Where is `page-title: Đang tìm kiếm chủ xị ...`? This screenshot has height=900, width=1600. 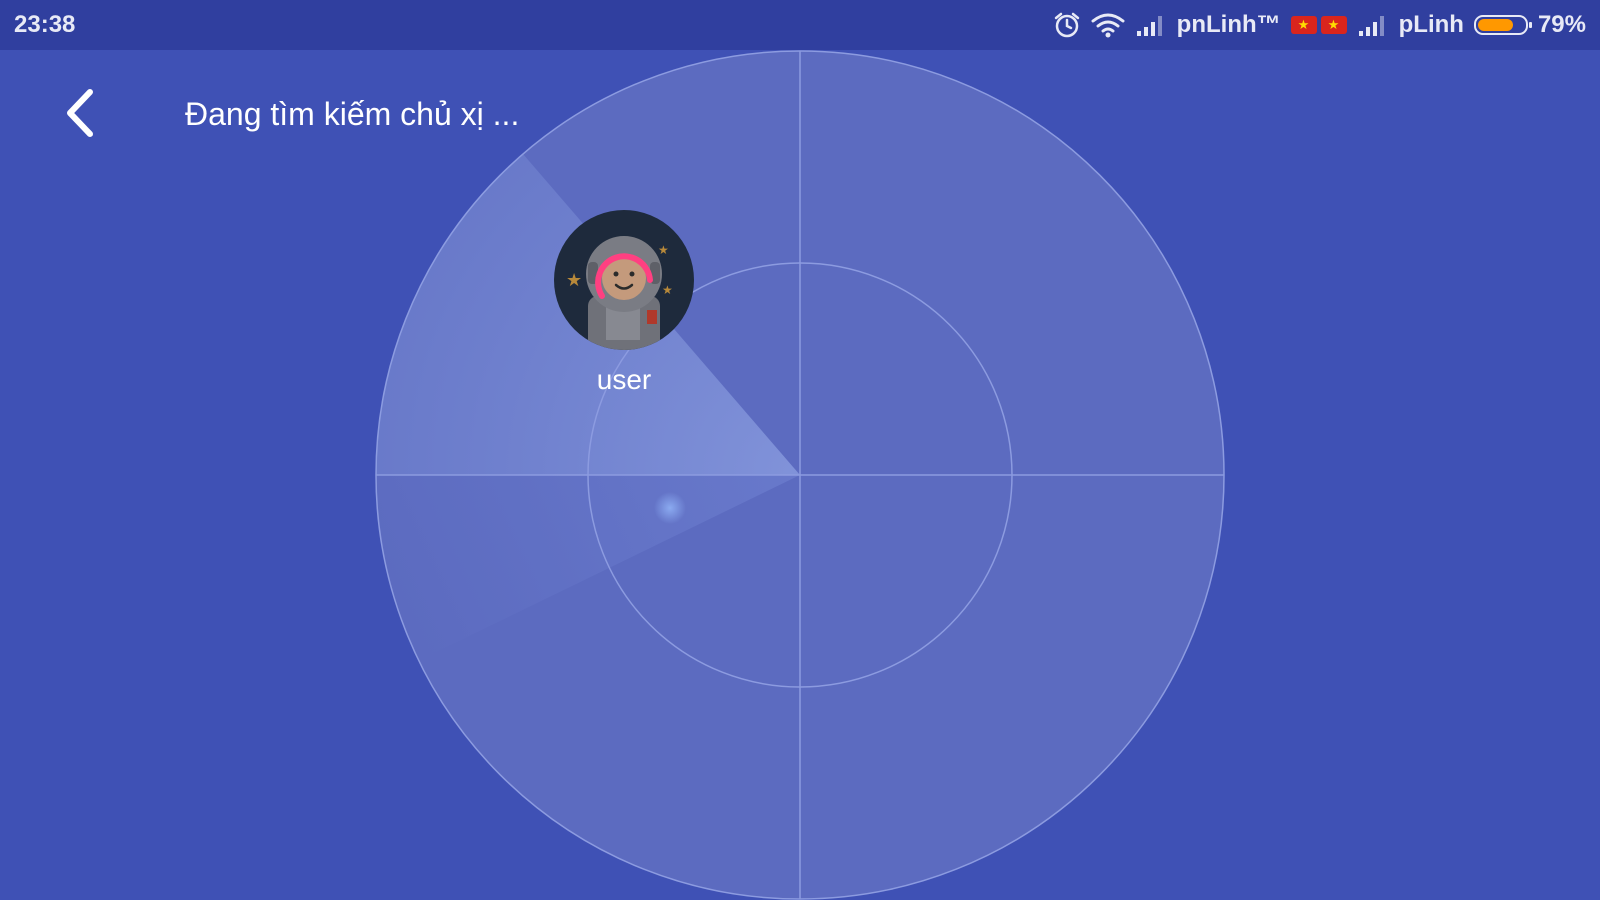 page-title: Đang tìm kiếm chủ xị ... is located at coordinates (352, 114).